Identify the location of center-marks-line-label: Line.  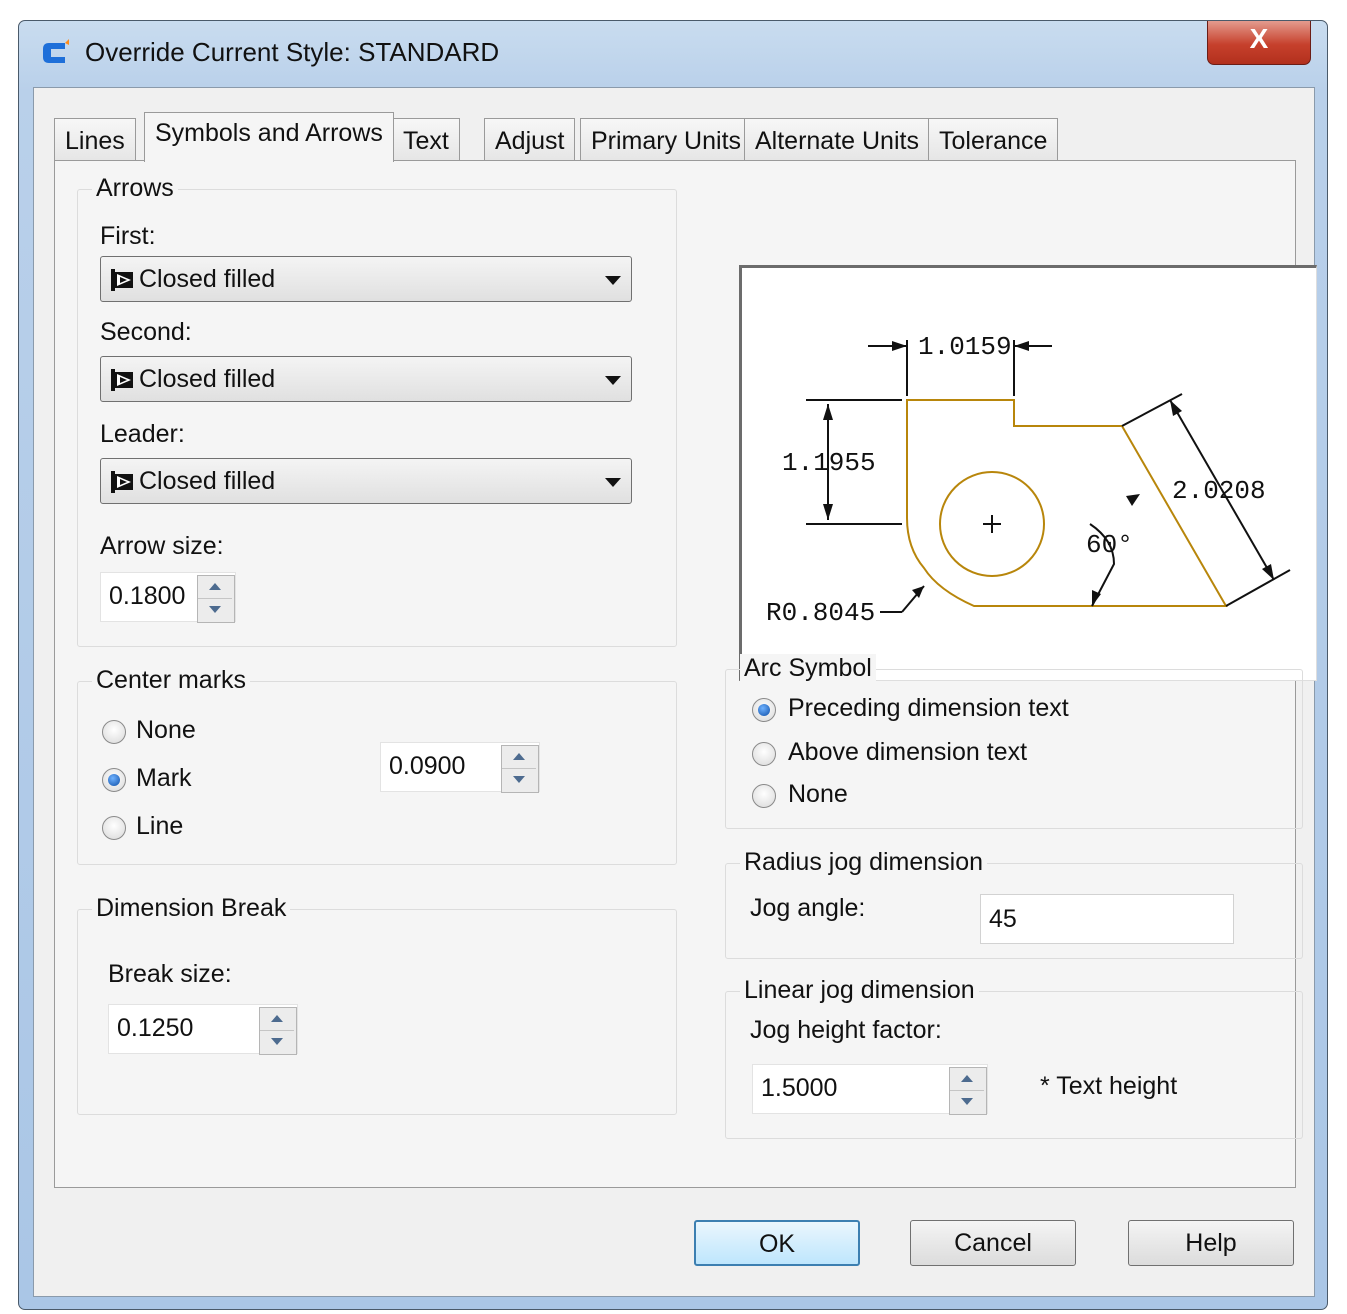
(160, 826).